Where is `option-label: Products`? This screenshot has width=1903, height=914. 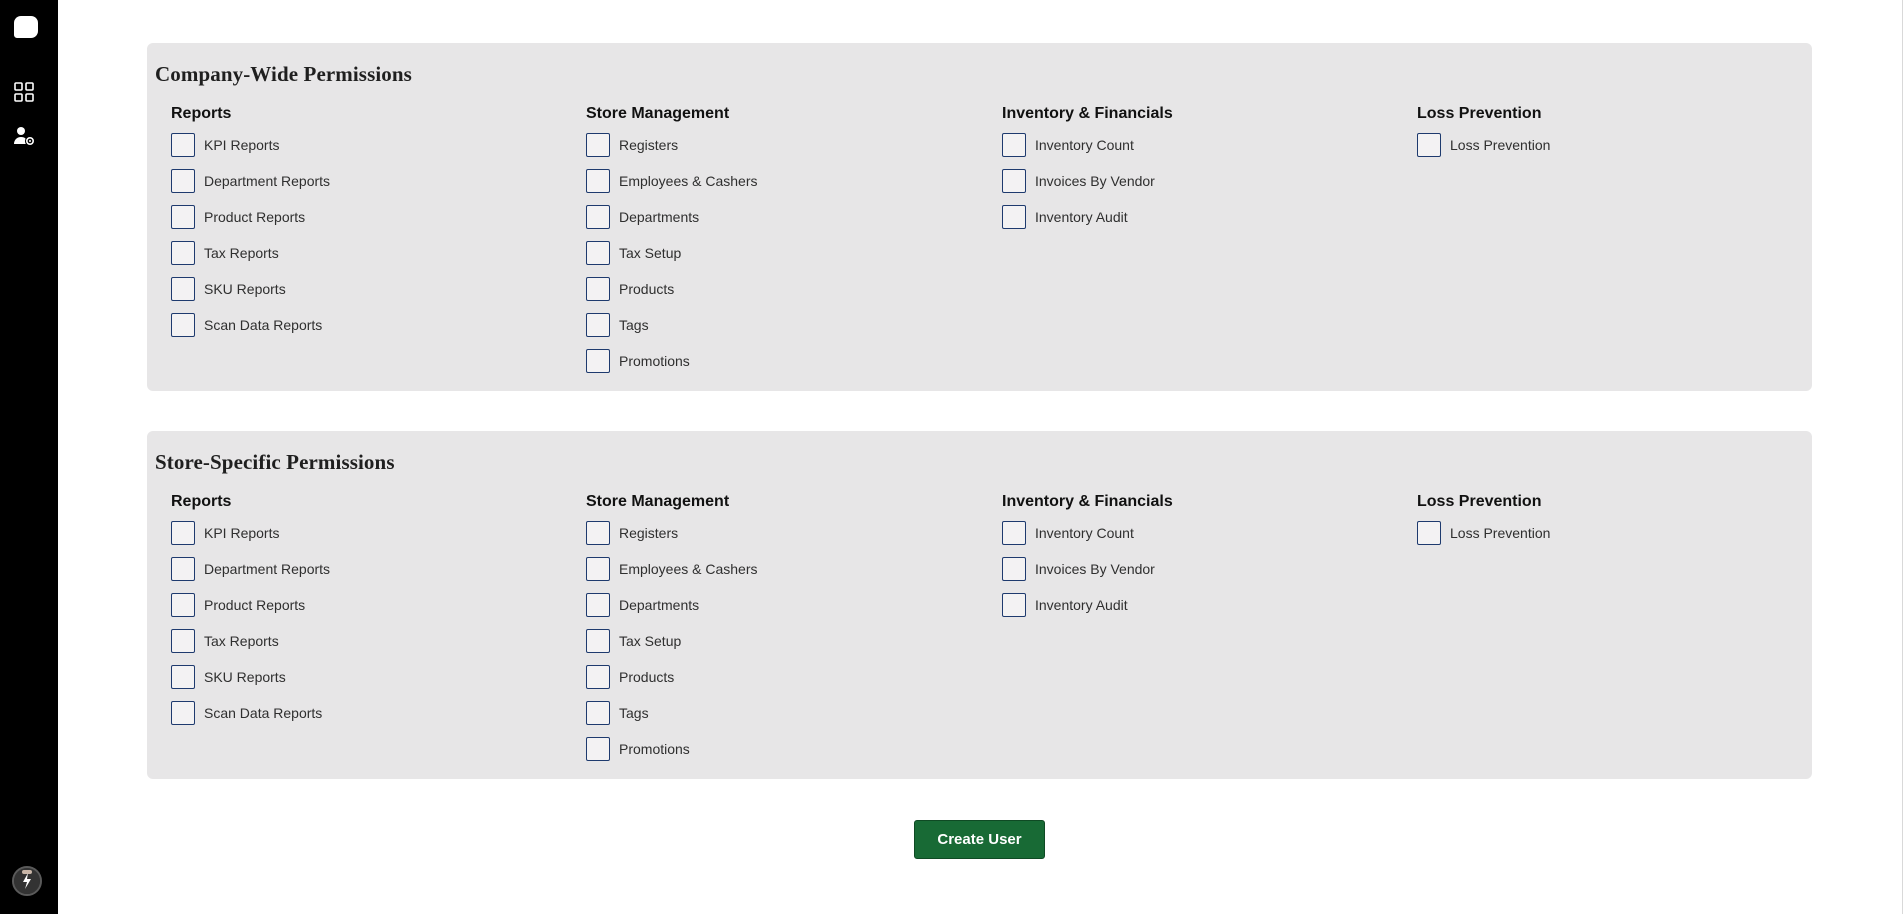
option-label: Products is located at coordinates (647, 289).